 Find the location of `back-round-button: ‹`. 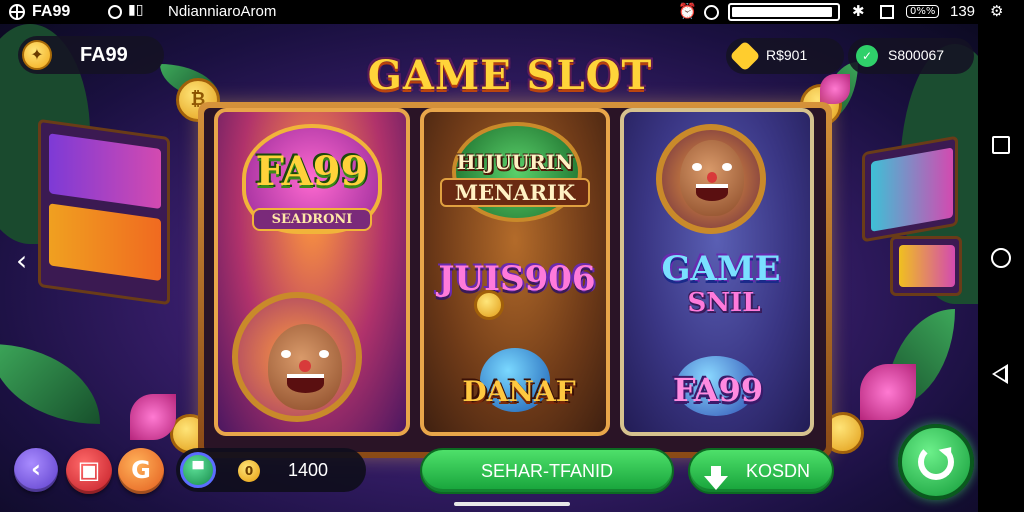

back-round-button: ‹ is located at coordinates (36, 470).